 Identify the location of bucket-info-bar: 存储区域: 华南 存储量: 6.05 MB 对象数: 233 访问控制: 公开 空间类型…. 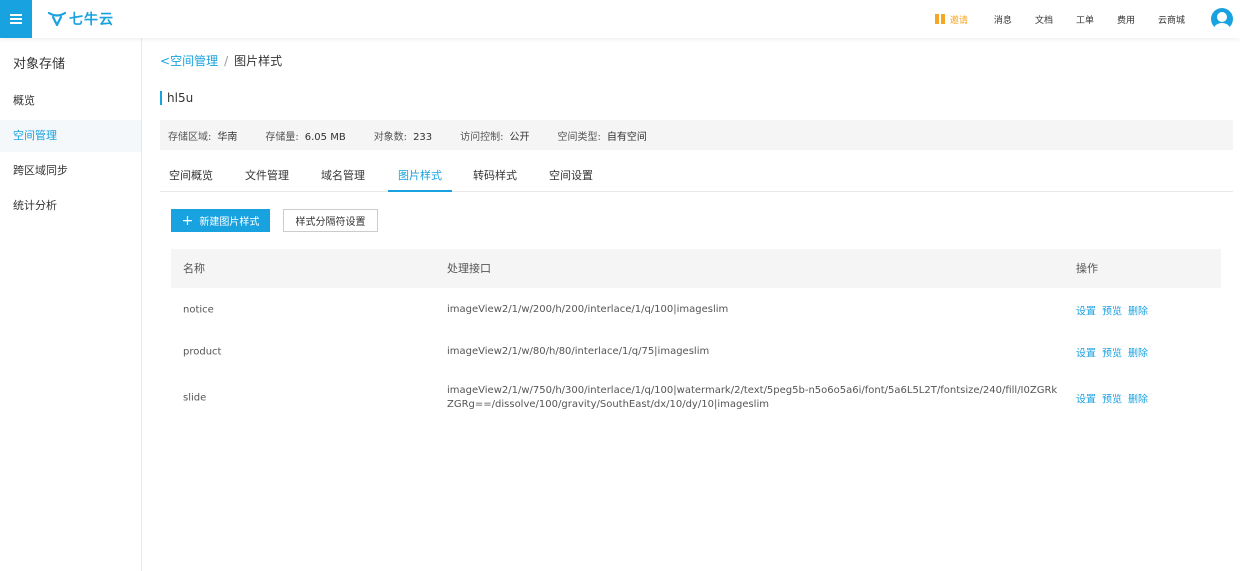
(696, 135).